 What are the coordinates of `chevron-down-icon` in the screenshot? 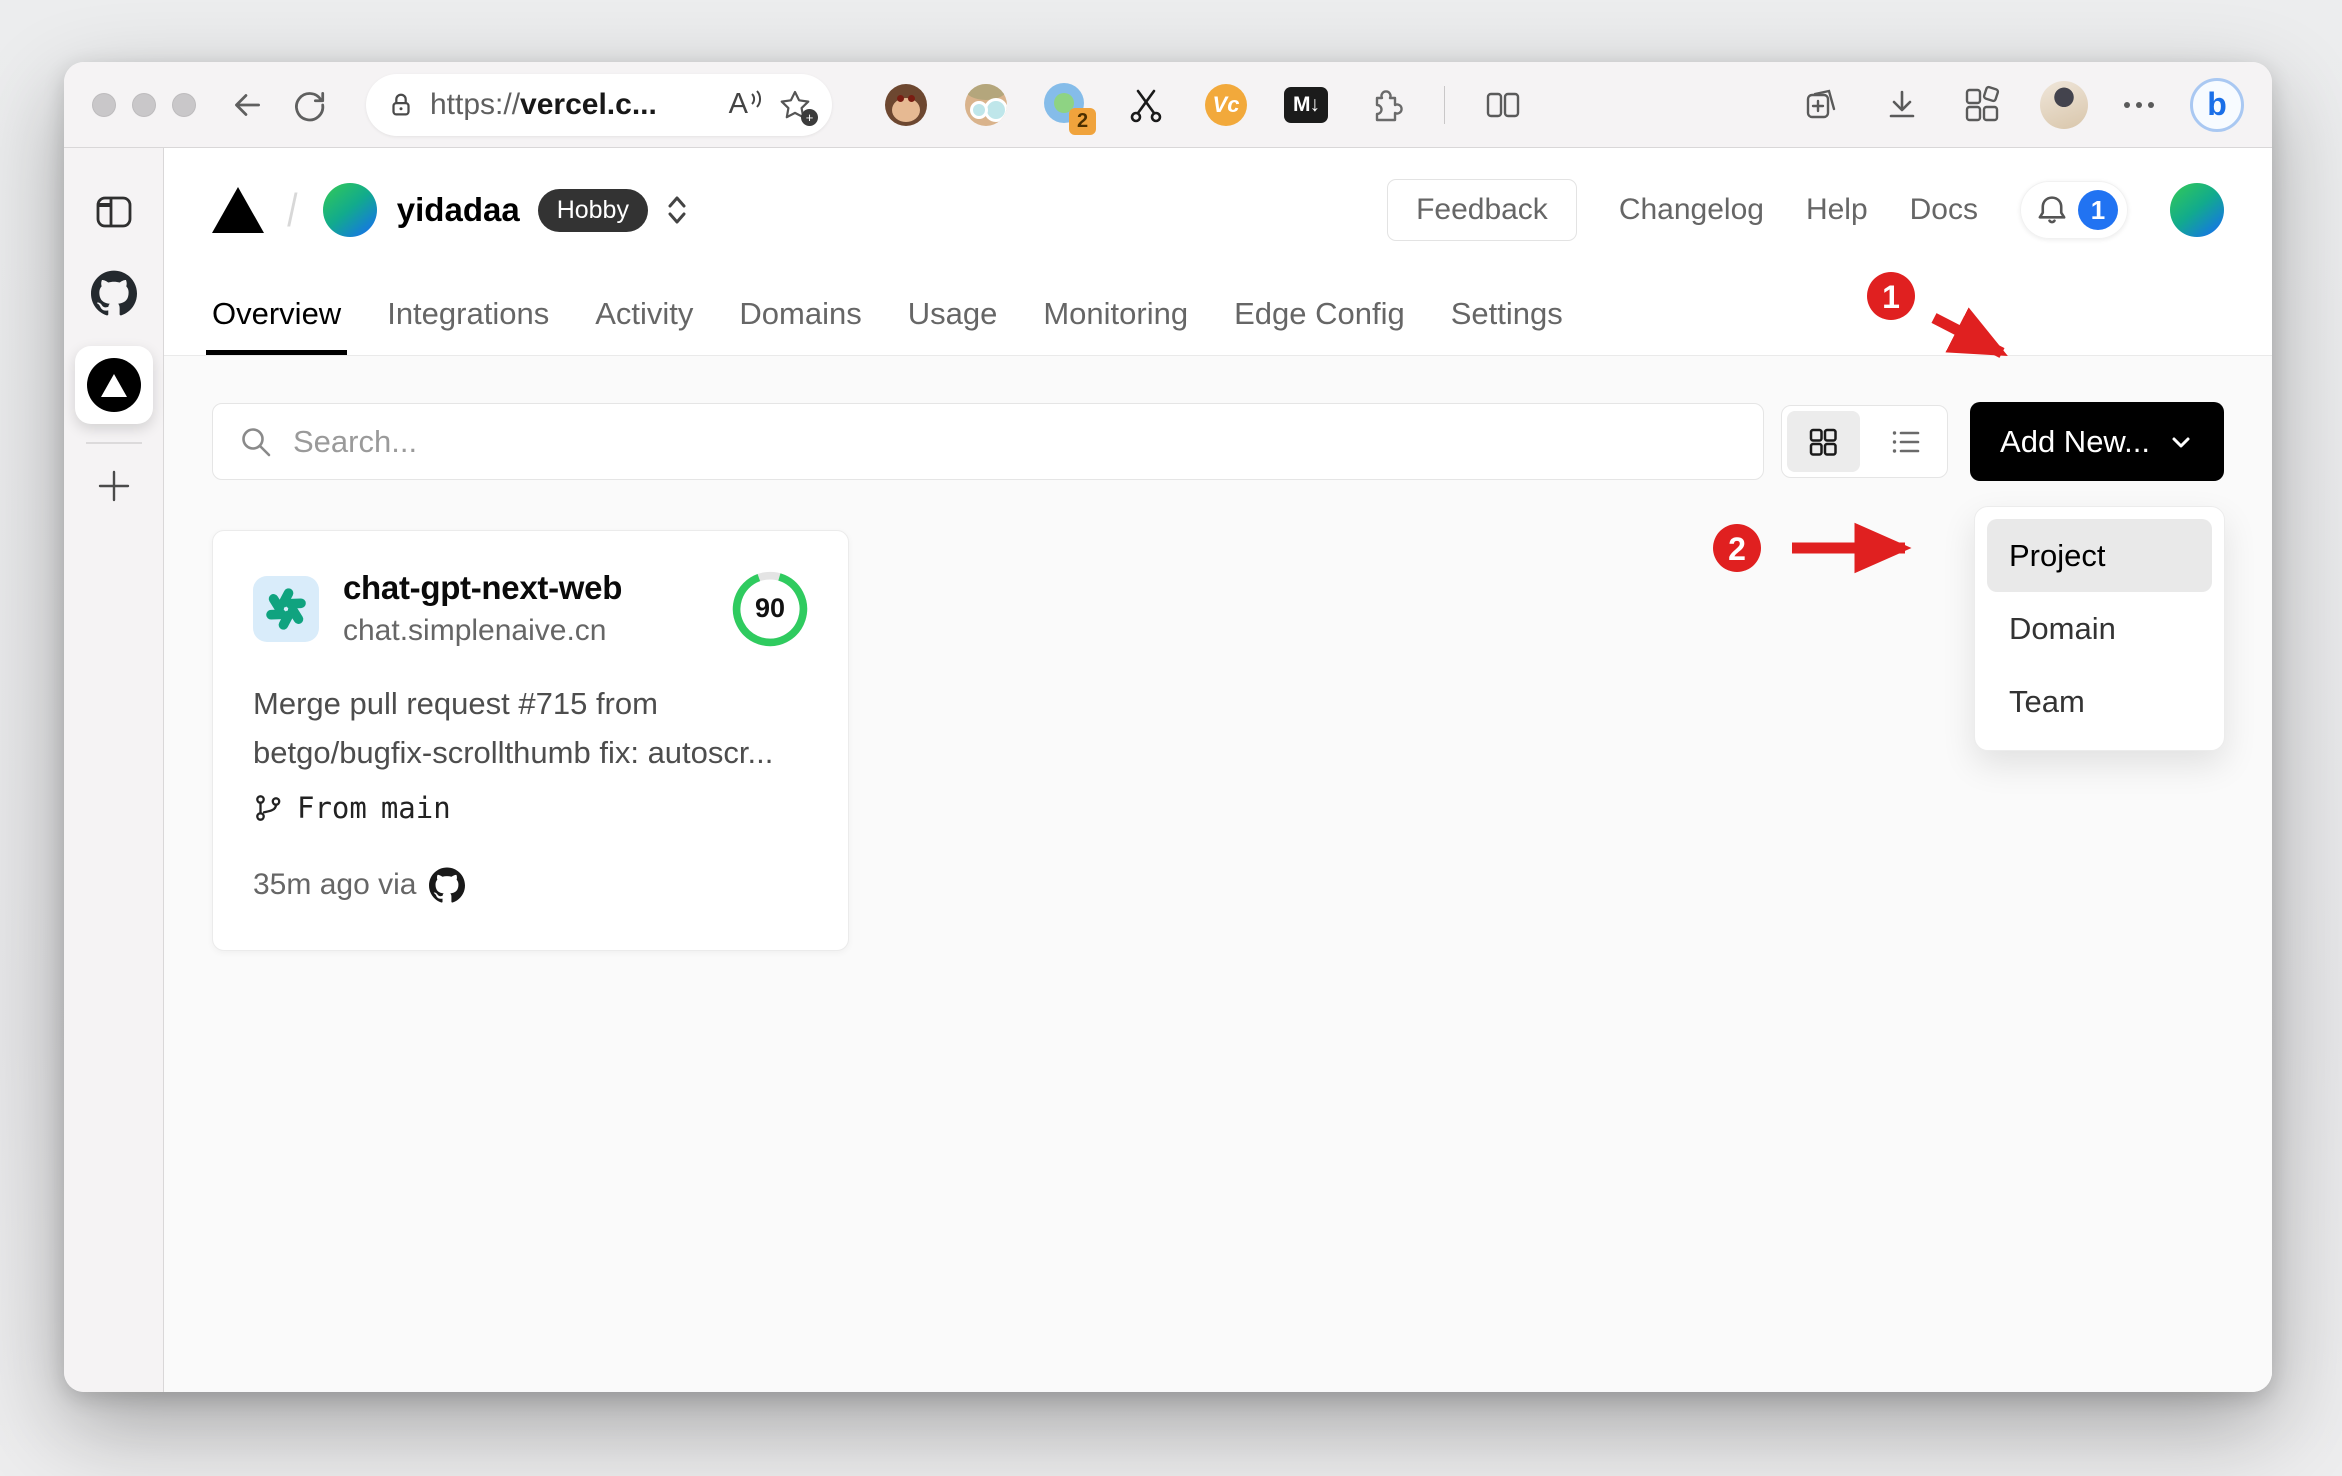 It's located at (2181, 442).